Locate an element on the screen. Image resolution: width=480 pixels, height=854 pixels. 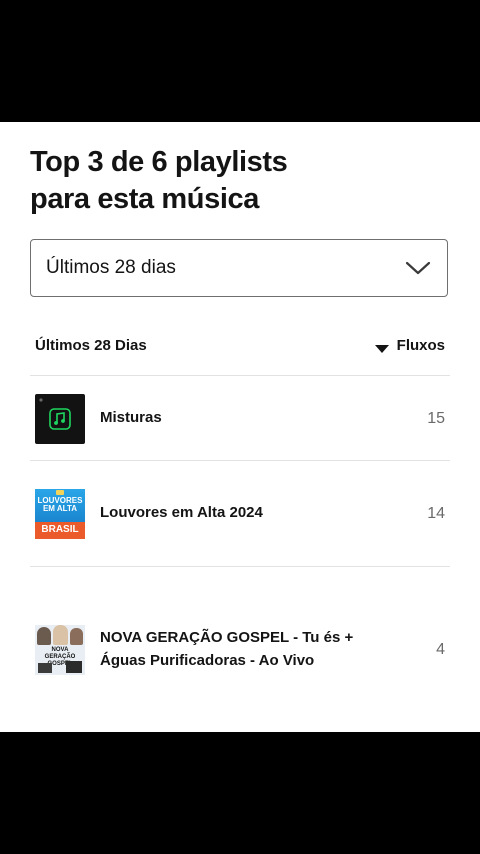
playlist-cover: LOUVORES EM ALTA BRASIL is located at coordinates (60, 513).